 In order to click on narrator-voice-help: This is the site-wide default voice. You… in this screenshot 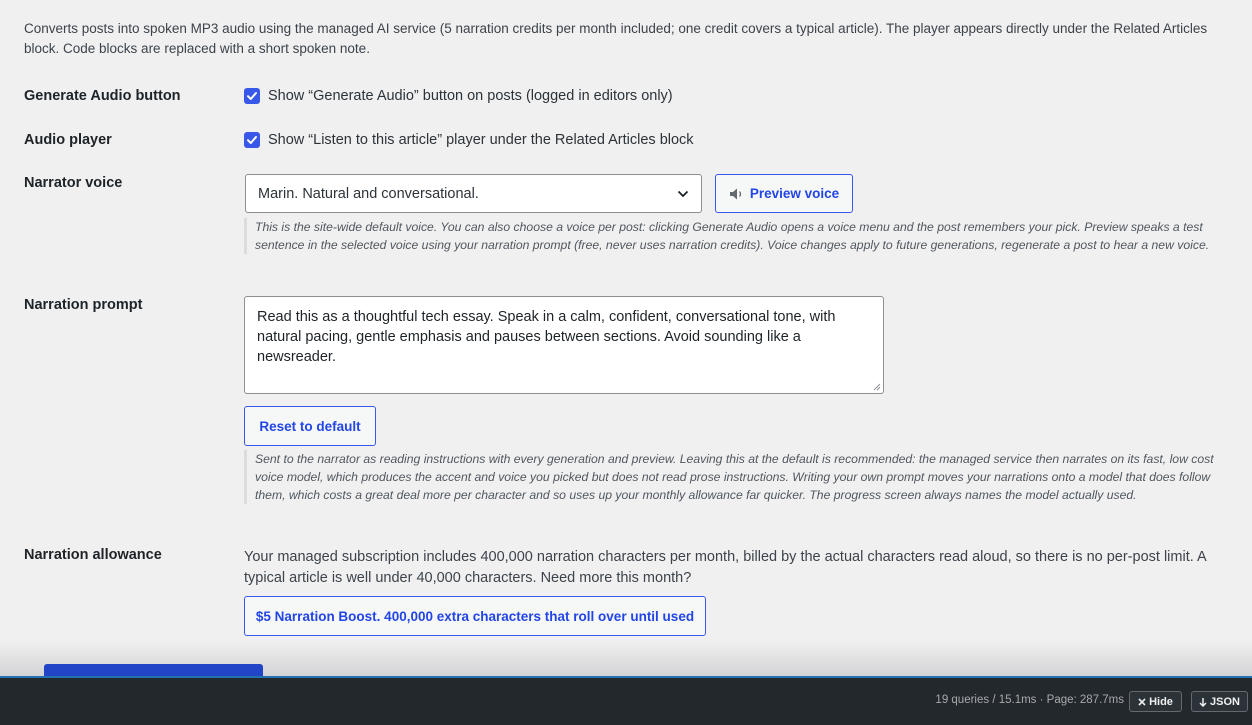, I will do `click(734, 236)`.